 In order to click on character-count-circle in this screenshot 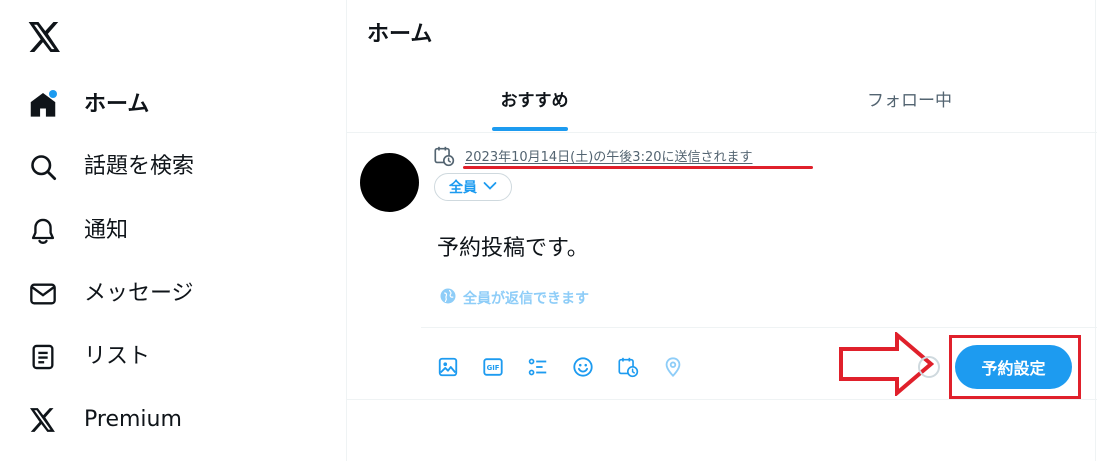, I will do `click(929, 367)`.